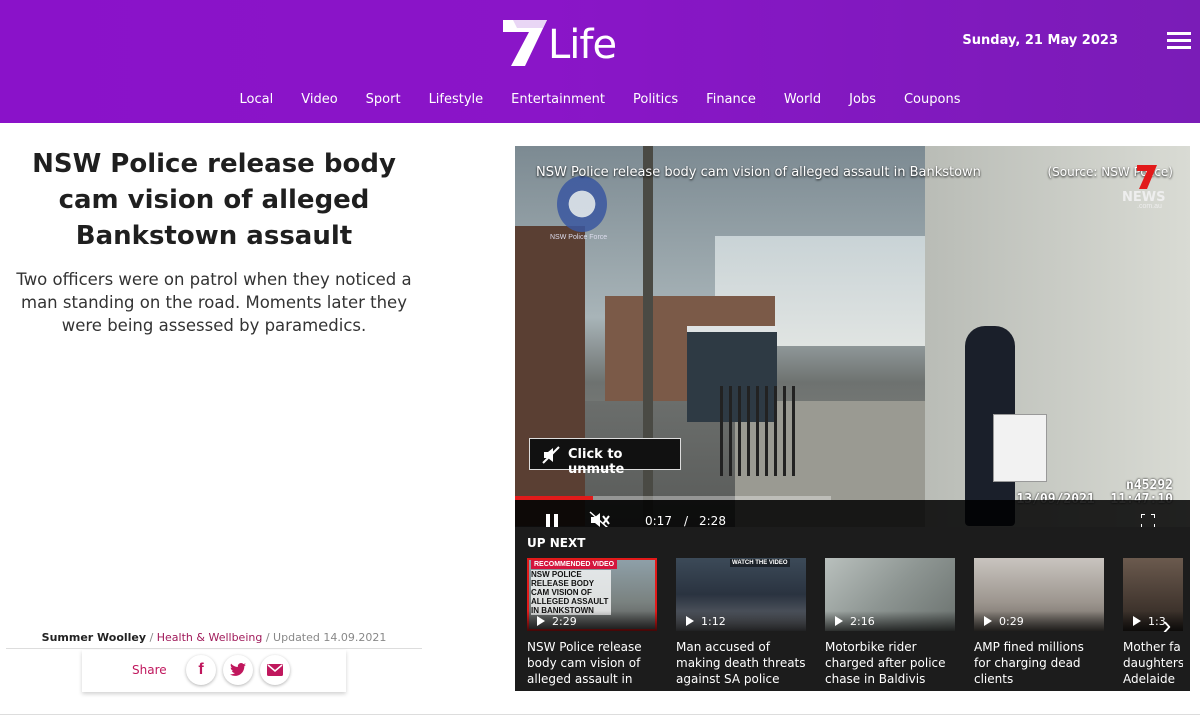 This screenshot has height=726, width=1200. Describe the element at coordinates (802, 99) in the screenshot. I see `nav-world: World` at that location.